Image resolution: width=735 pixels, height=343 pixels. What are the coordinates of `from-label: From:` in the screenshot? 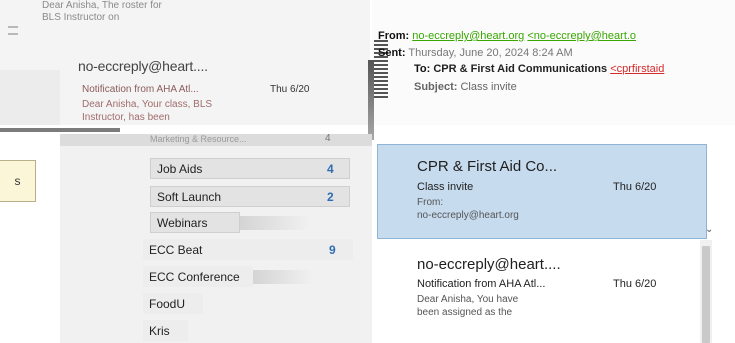 It's located at (394, 36).